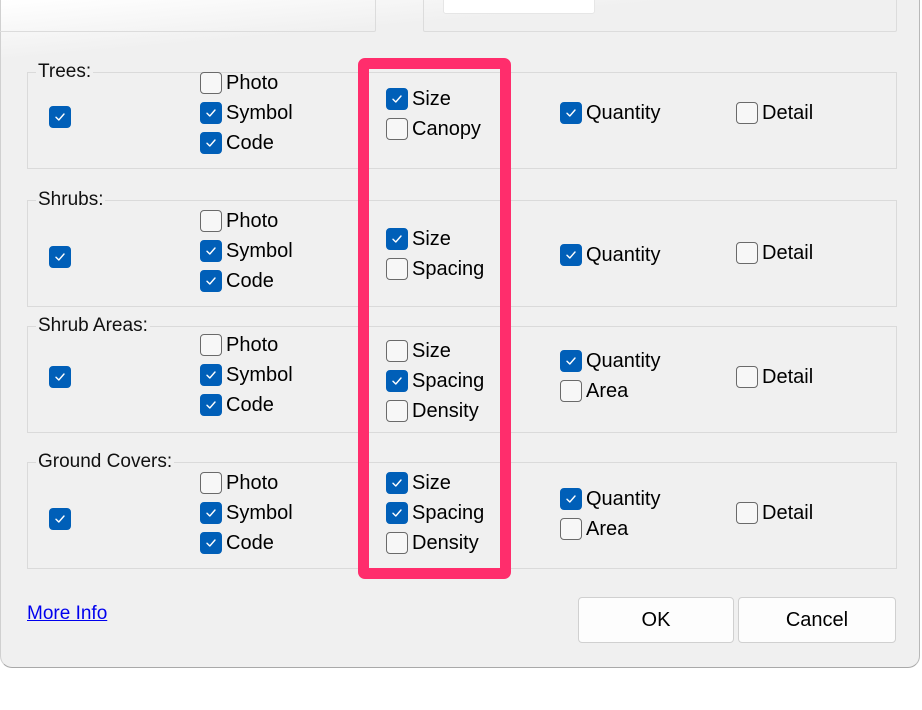 The width and height of the screenshot is (922, 710). I want to click on ground-covers-density-checkbox: Density, so click(432, 543).